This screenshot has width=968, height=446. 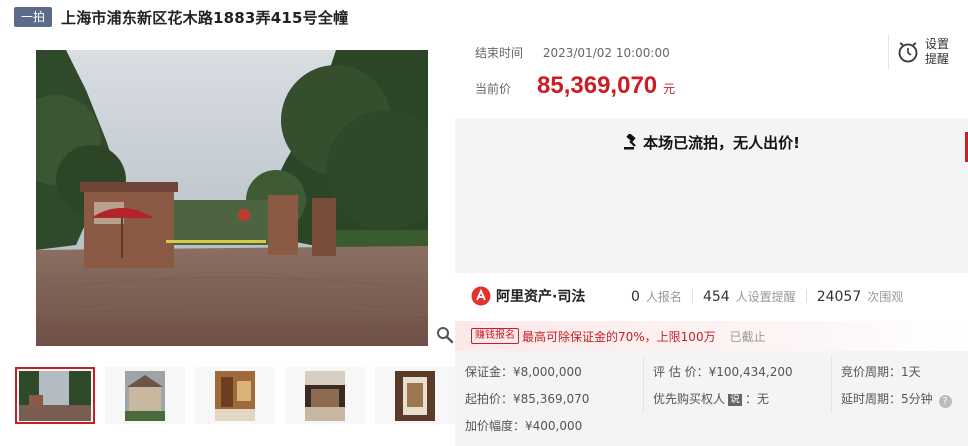 I want to click on delay-label: 延时周期：, so click(x=871, y=399).